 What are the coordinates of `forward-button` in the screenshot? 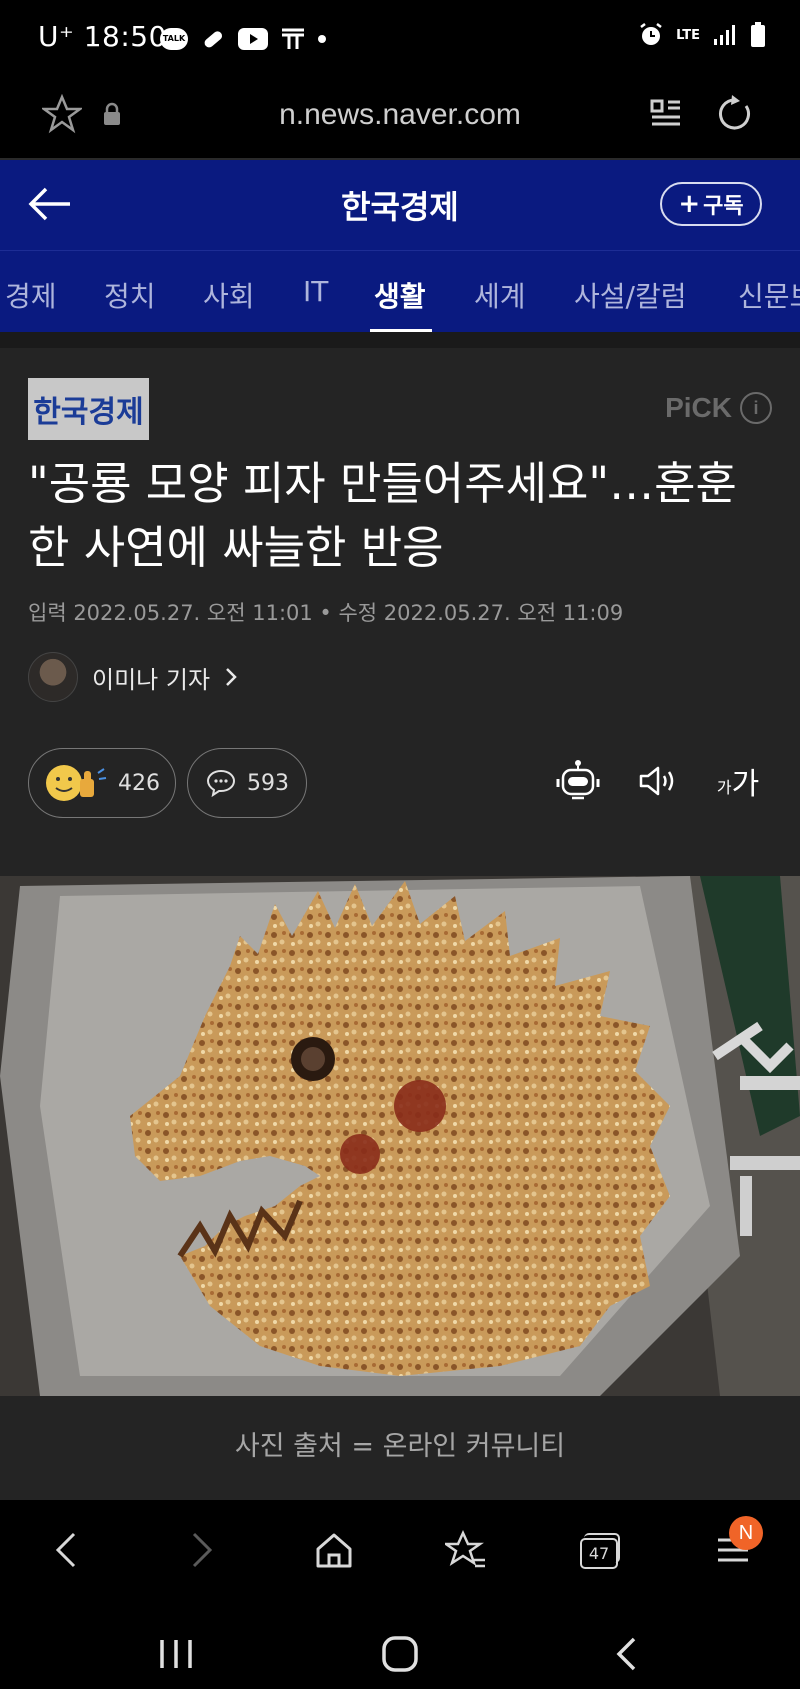 It's located at (202, 1550).